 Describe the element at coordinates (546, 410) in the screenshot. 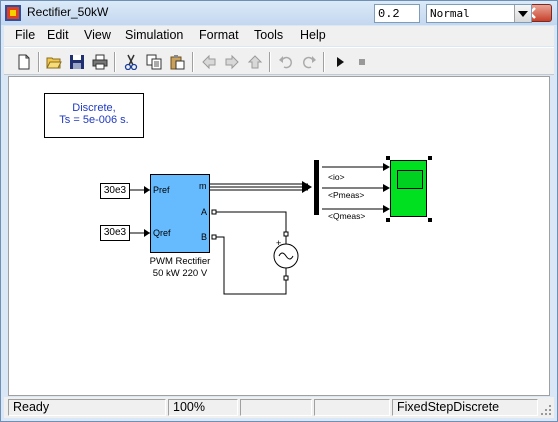

I see `resize-grip-icon` at that location.